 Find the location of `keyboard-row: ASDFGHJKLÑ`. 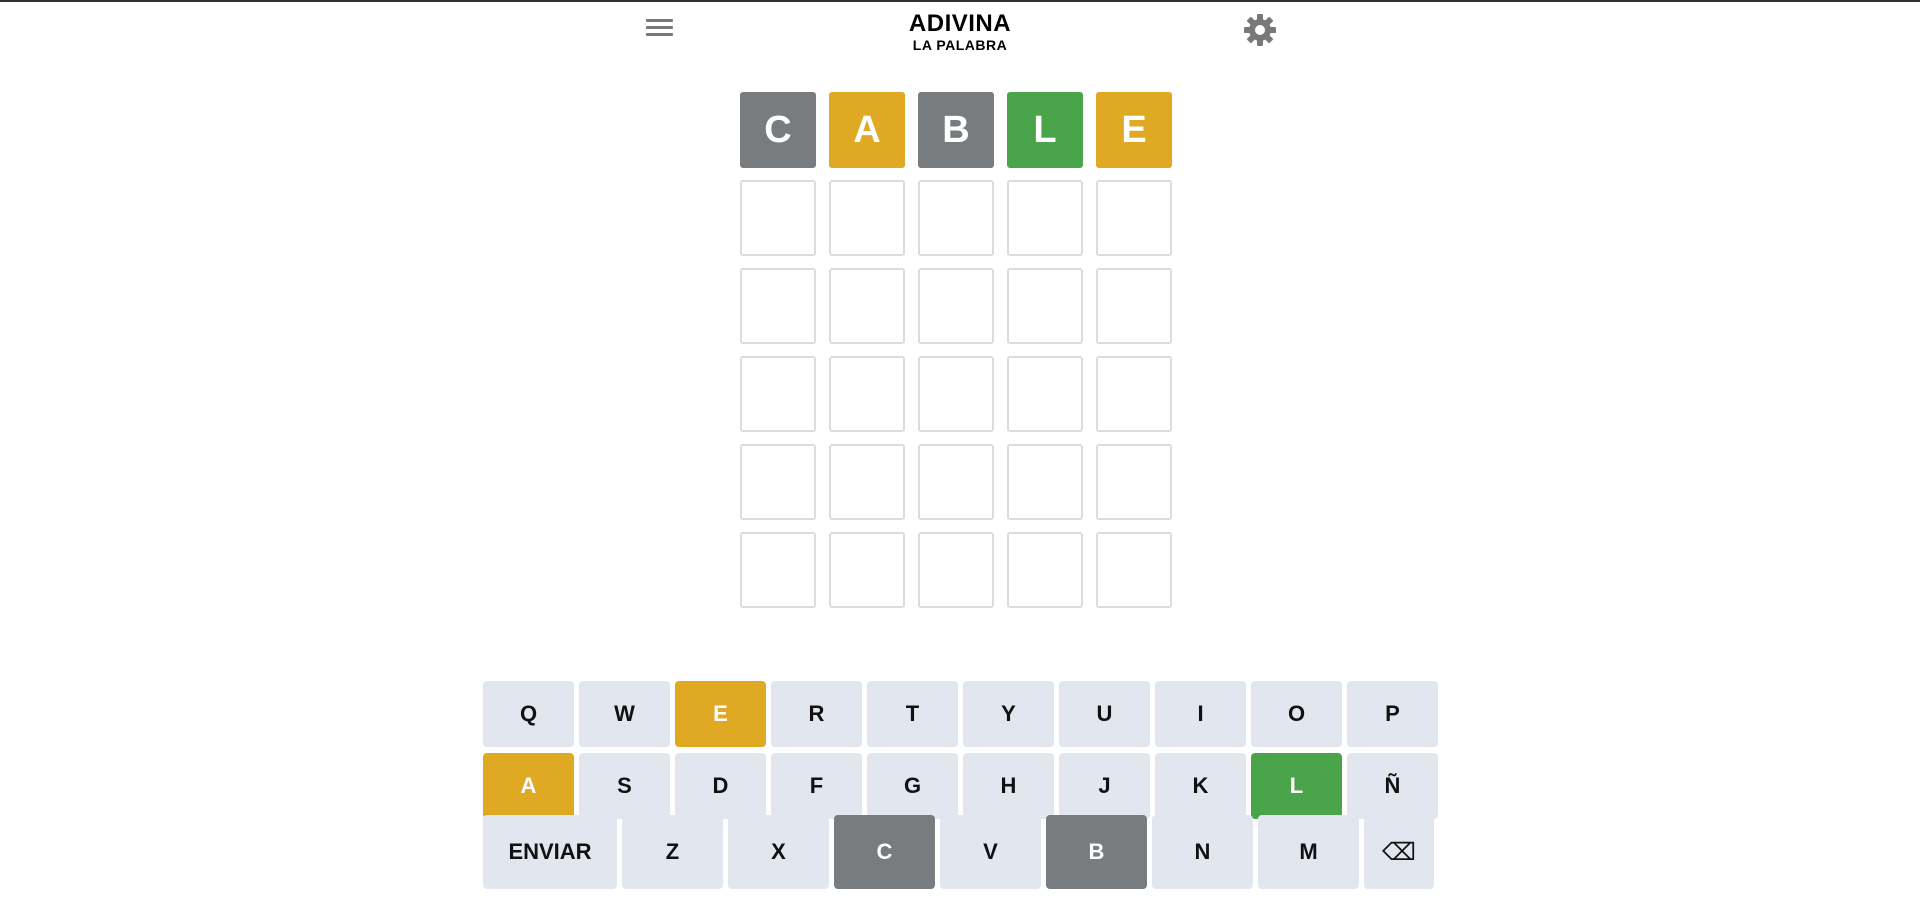

keyboard-row: ASDFGHJKLÑ is located at coordinates (960, 786).